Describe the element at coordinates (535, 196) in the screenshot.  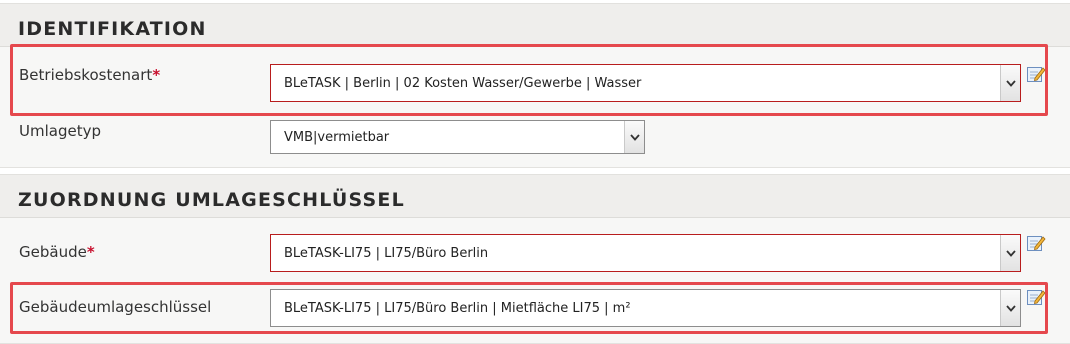
I see `section-header-zuordnung: ZUORDNUNG UMLAGESCHLÜSSEL` at that location.